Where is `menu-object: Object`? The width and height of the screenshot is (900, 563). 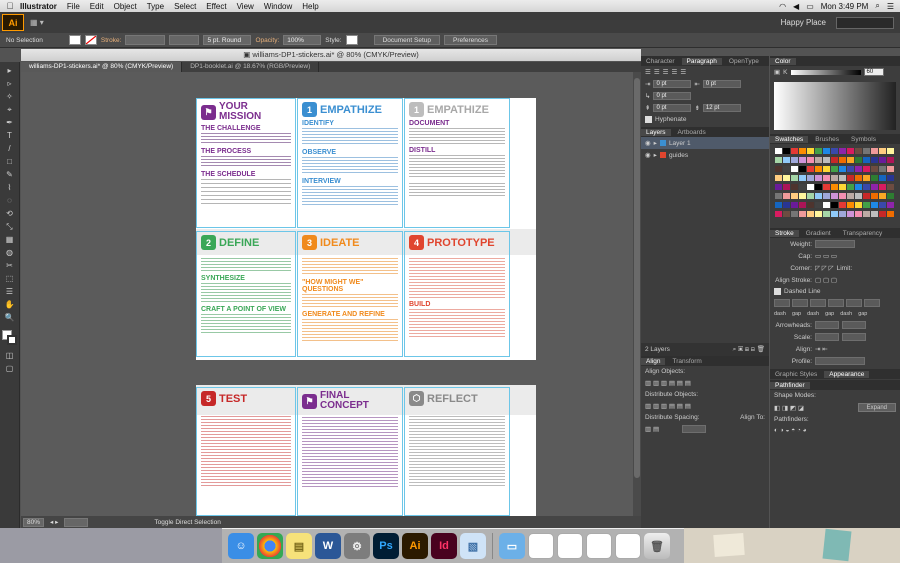
menu-object: Object is located at coordinates (125, 6).